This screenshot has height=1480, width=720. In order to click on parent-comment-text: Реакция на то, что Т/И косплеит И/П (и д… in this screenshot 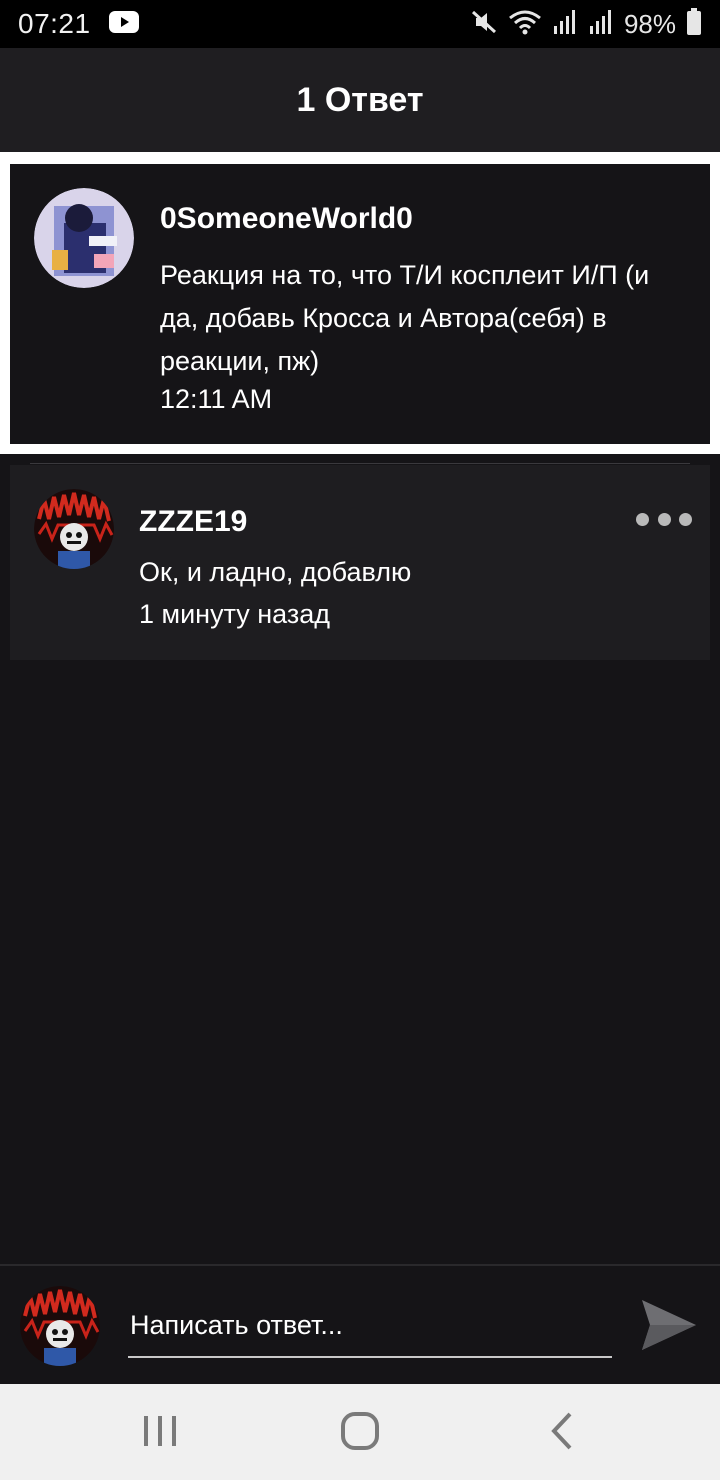, I will do `click(405, 318)`.